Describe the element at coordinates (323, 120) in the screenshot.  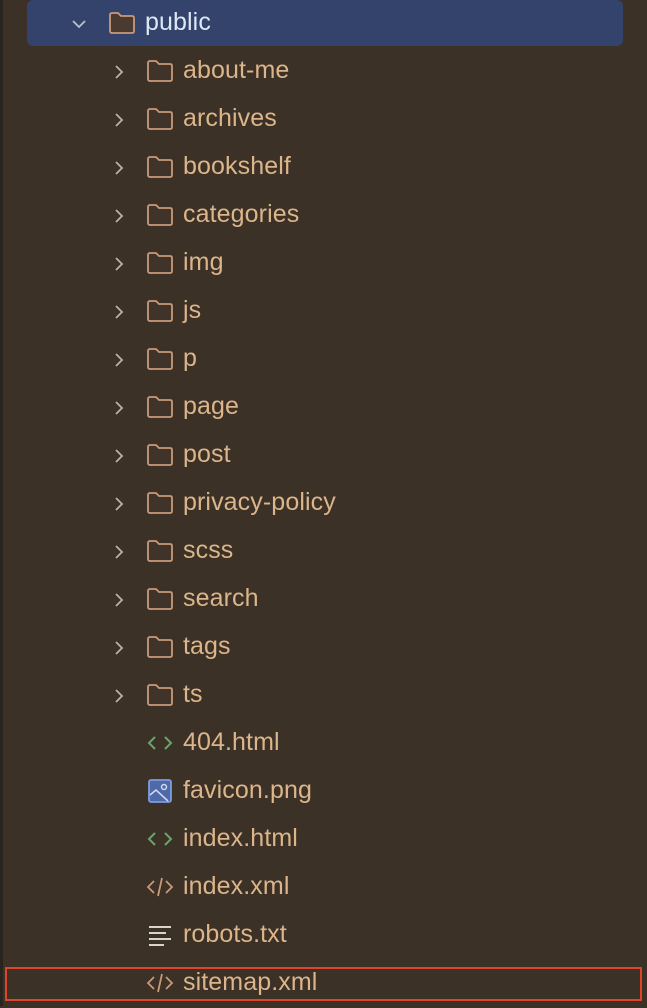
I see `tree-row-folder: archives` at that location.